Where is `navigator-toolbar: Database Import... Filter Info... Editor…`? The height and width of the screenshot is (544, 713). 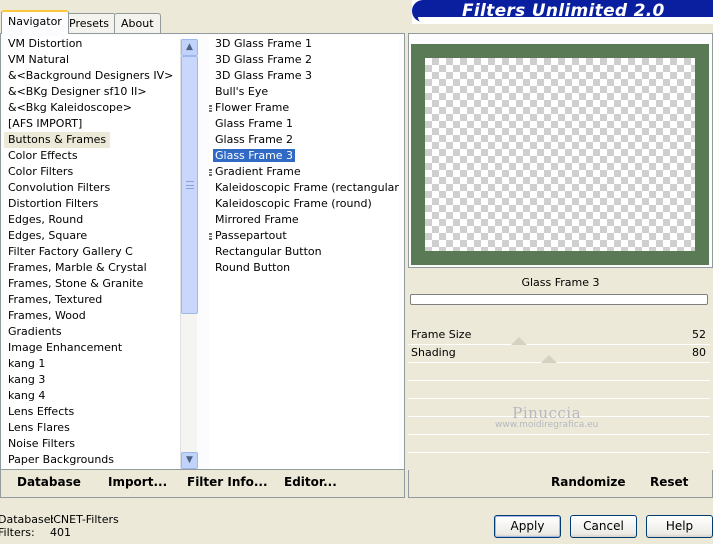
navigator-toolbar: Database Import... Filter Info... Editor… is located at coordinates (202, 484).